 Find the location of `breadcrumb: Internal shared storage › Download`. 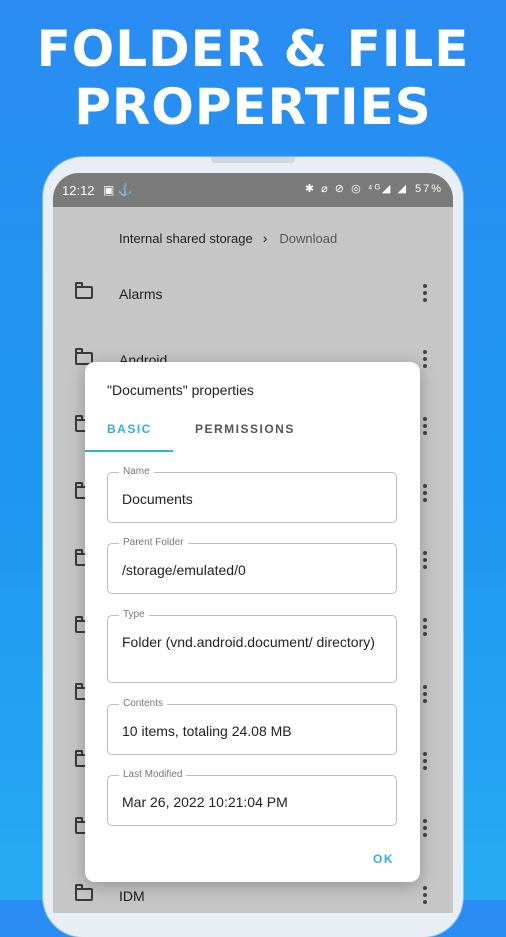

breadcrumb: Internal shared storage › Download is located at coordinates (228, 238).